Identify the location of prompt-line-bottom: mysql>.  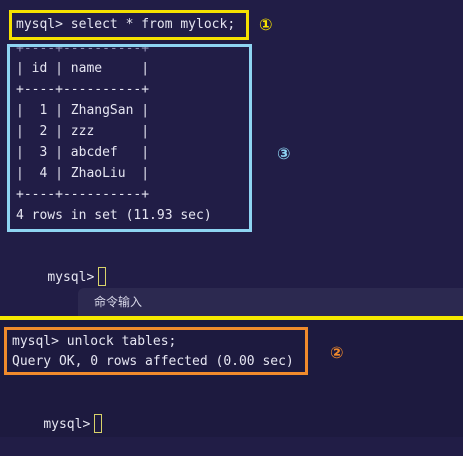
(57, 424).